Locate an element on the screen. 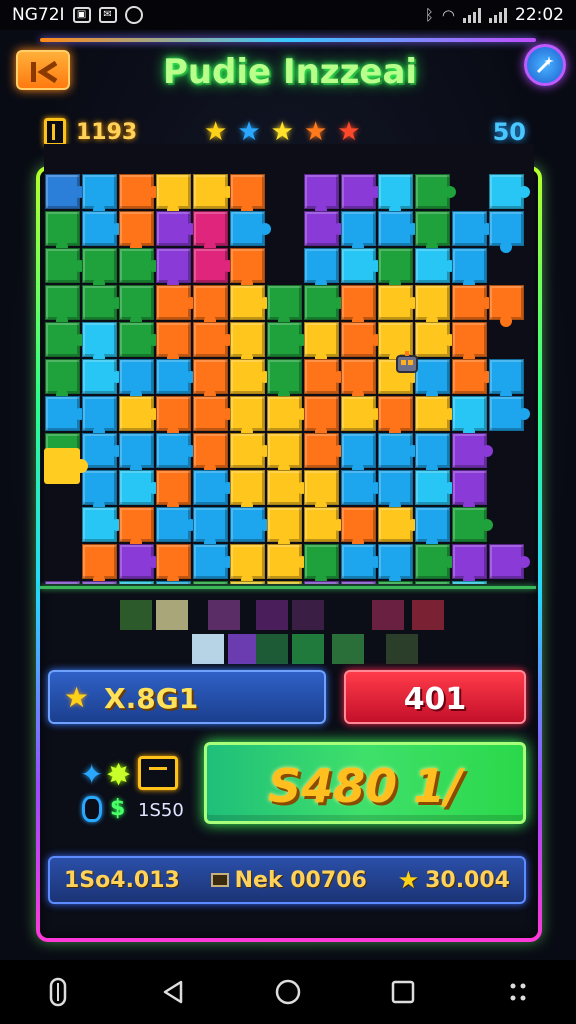  loose-puzzle-piece is located at coordinates (66, 466).